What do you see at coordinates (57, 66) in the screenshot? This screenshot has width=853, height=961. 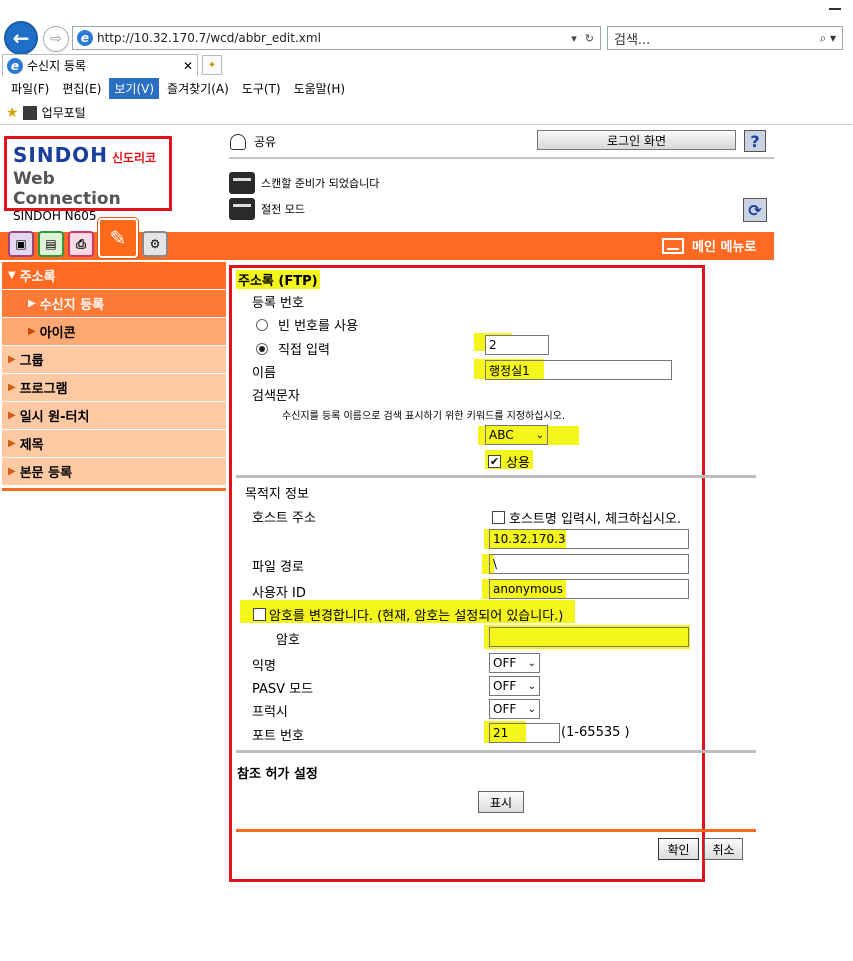 I see `tab-title: 수신지 등록` at bounding box center [57, 66].